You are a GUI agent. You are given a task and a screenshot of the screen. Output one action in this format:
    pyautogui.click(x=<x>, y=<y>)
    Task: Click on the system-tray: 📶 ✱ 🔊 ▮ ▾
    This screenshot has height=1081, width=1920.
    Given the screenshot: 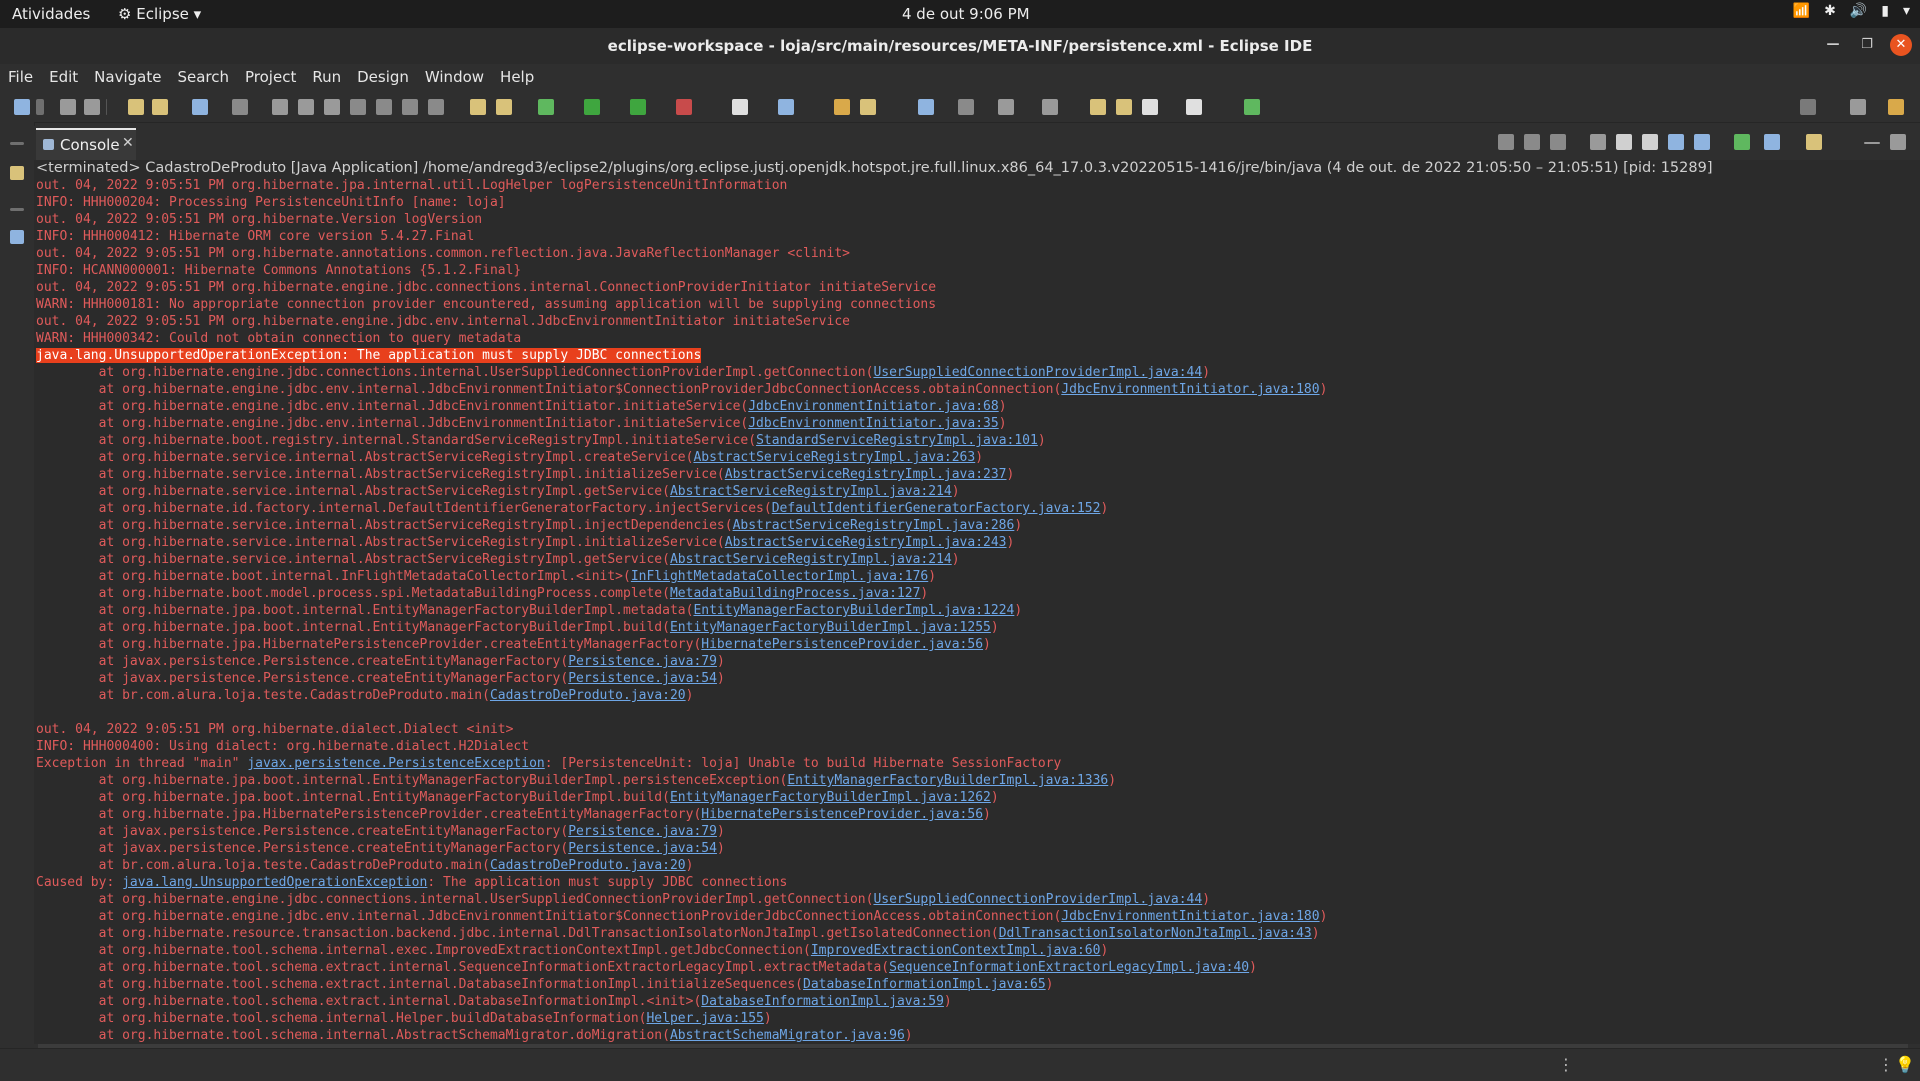 What is the action you would take?
    pyautogui.click(x=1851, y=11)
    